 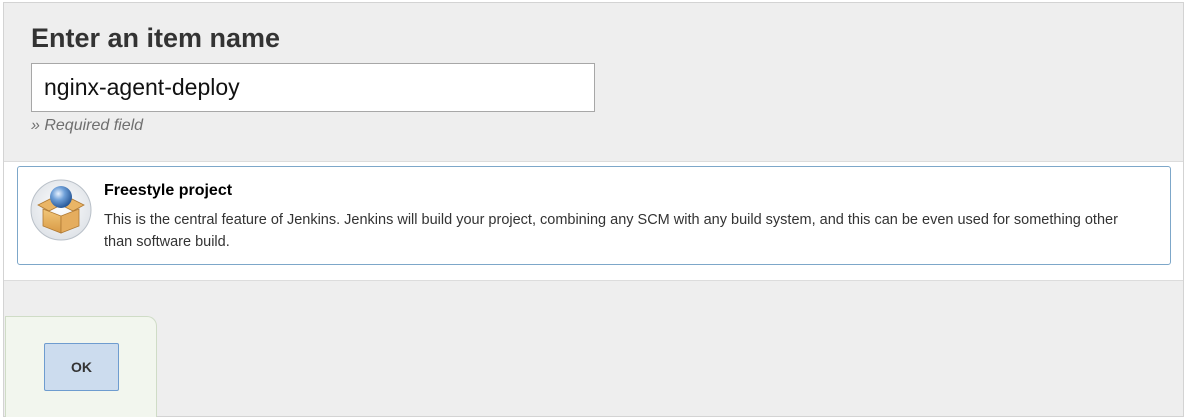 What do you see at coordinates (61, 210) in the screenshot?
I see `freestyle-project-box-icon` at bounding box center [61, 210].